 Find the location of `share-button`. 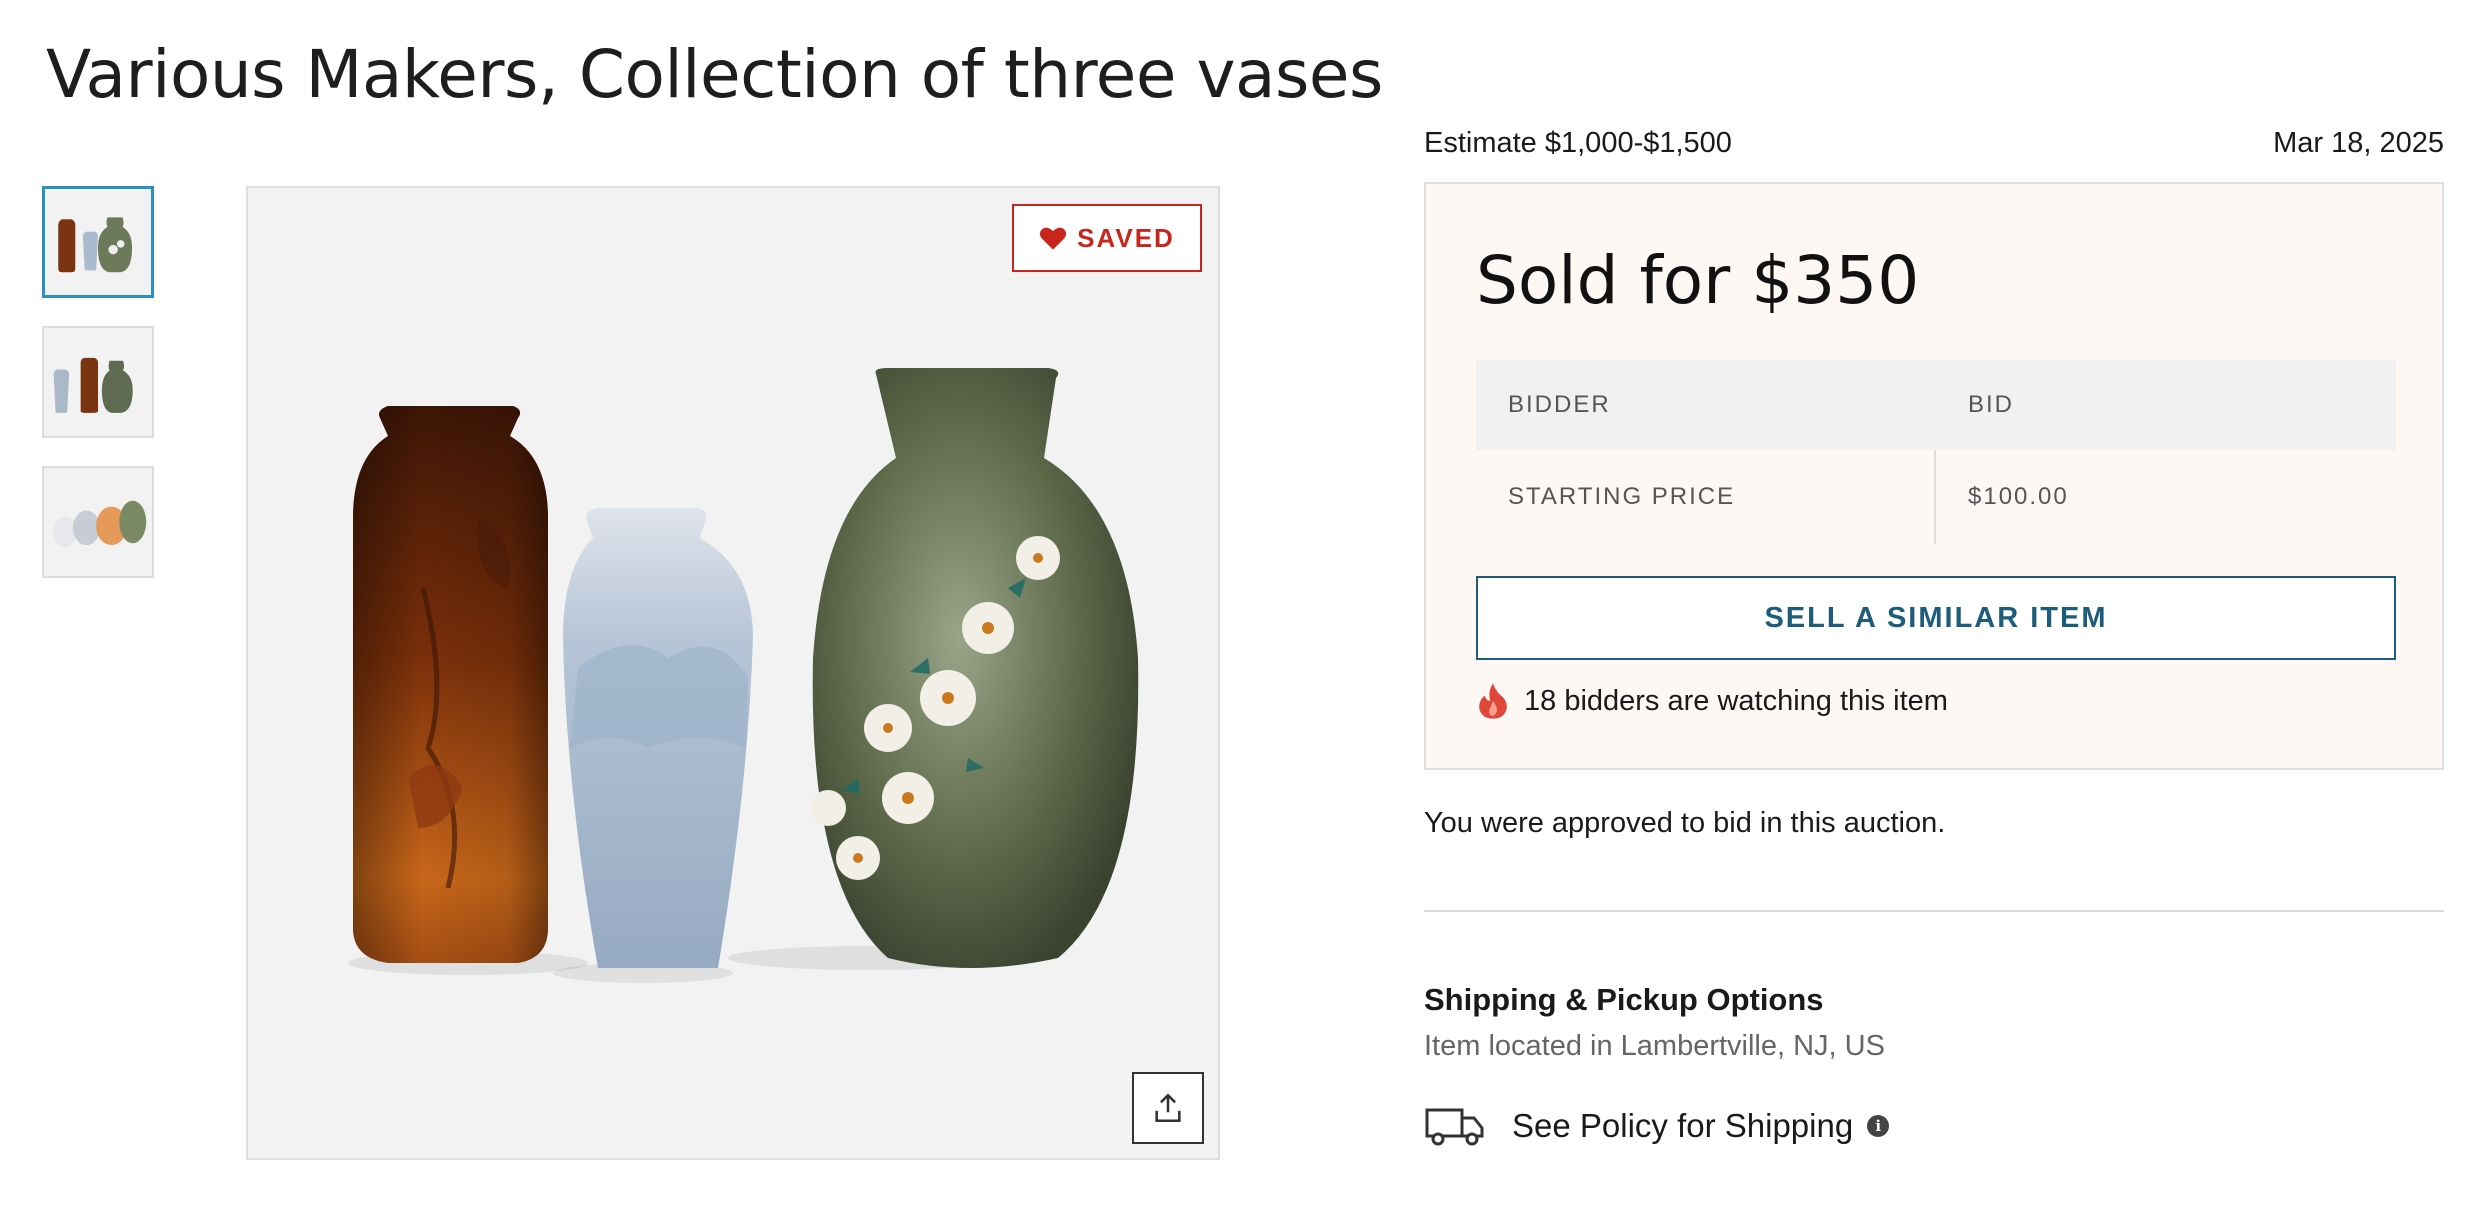

share-button is located at coordinates (1168, 1108).